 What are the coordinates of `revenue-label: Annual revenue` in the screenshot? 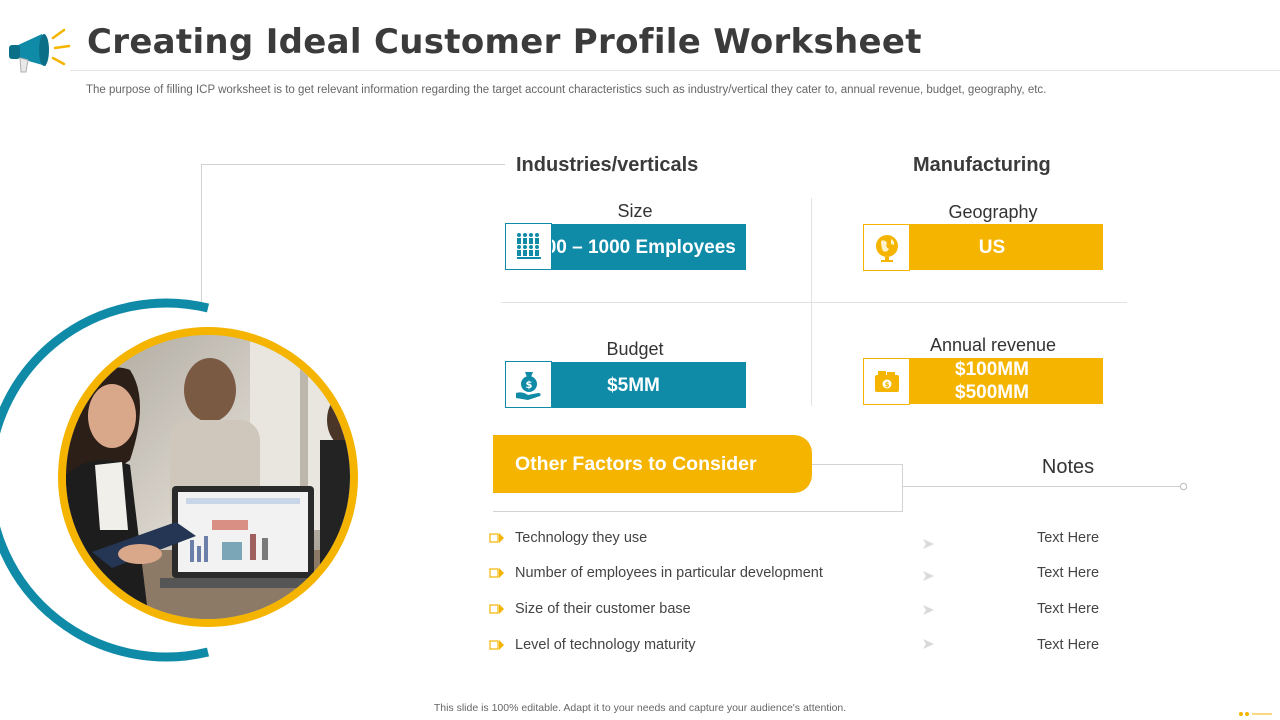 It's located at (993, 345).